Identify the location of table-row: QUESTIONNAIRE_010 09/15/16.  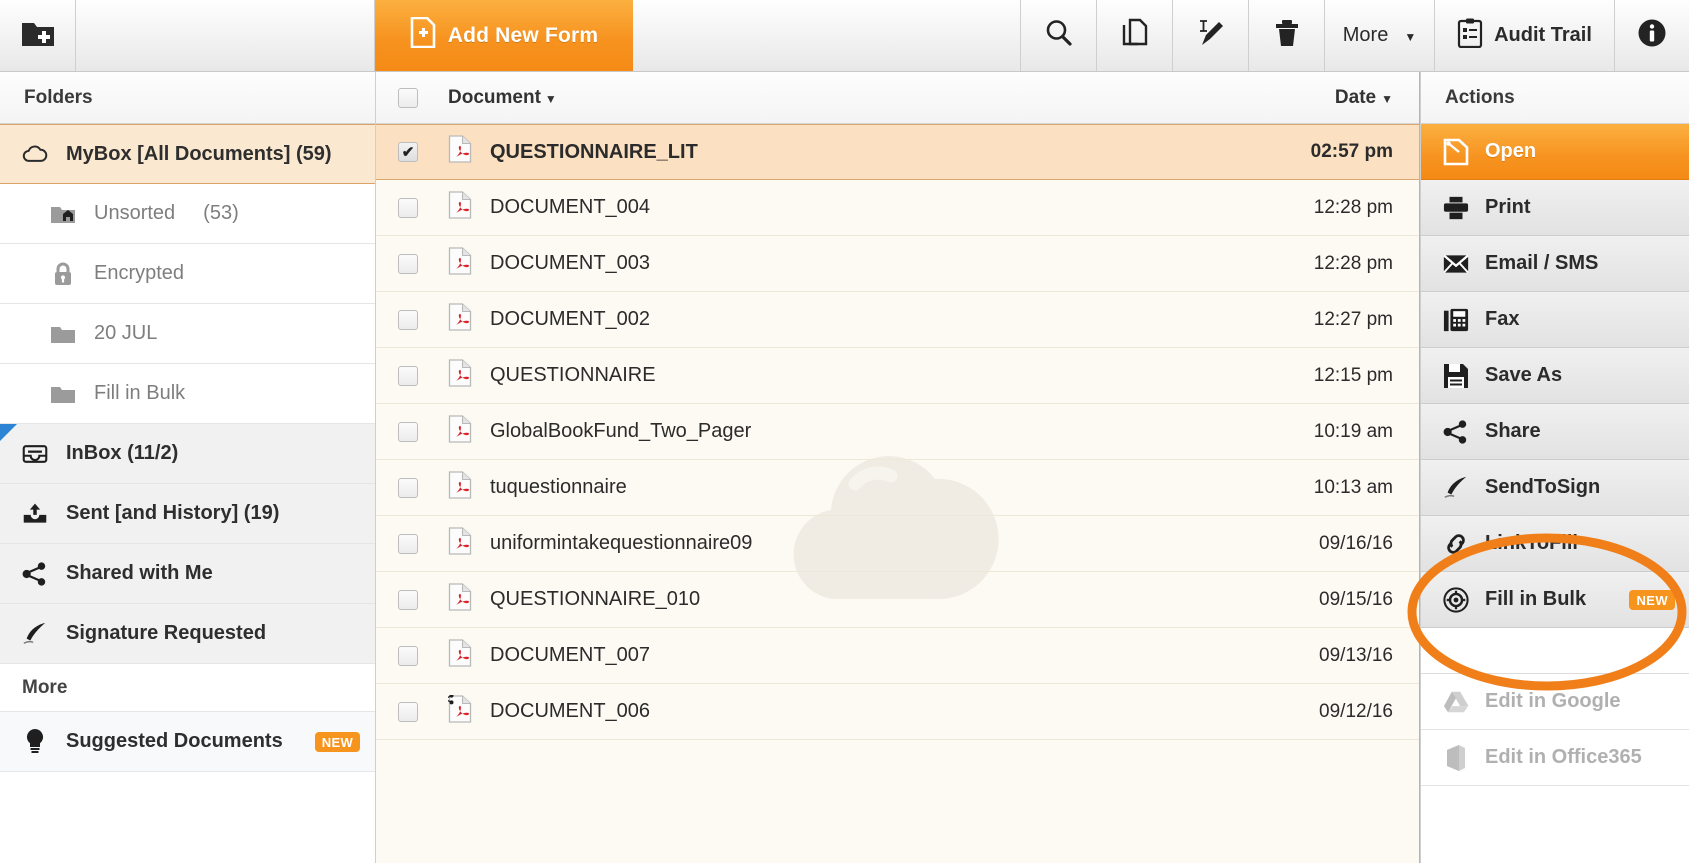
(897, 600).